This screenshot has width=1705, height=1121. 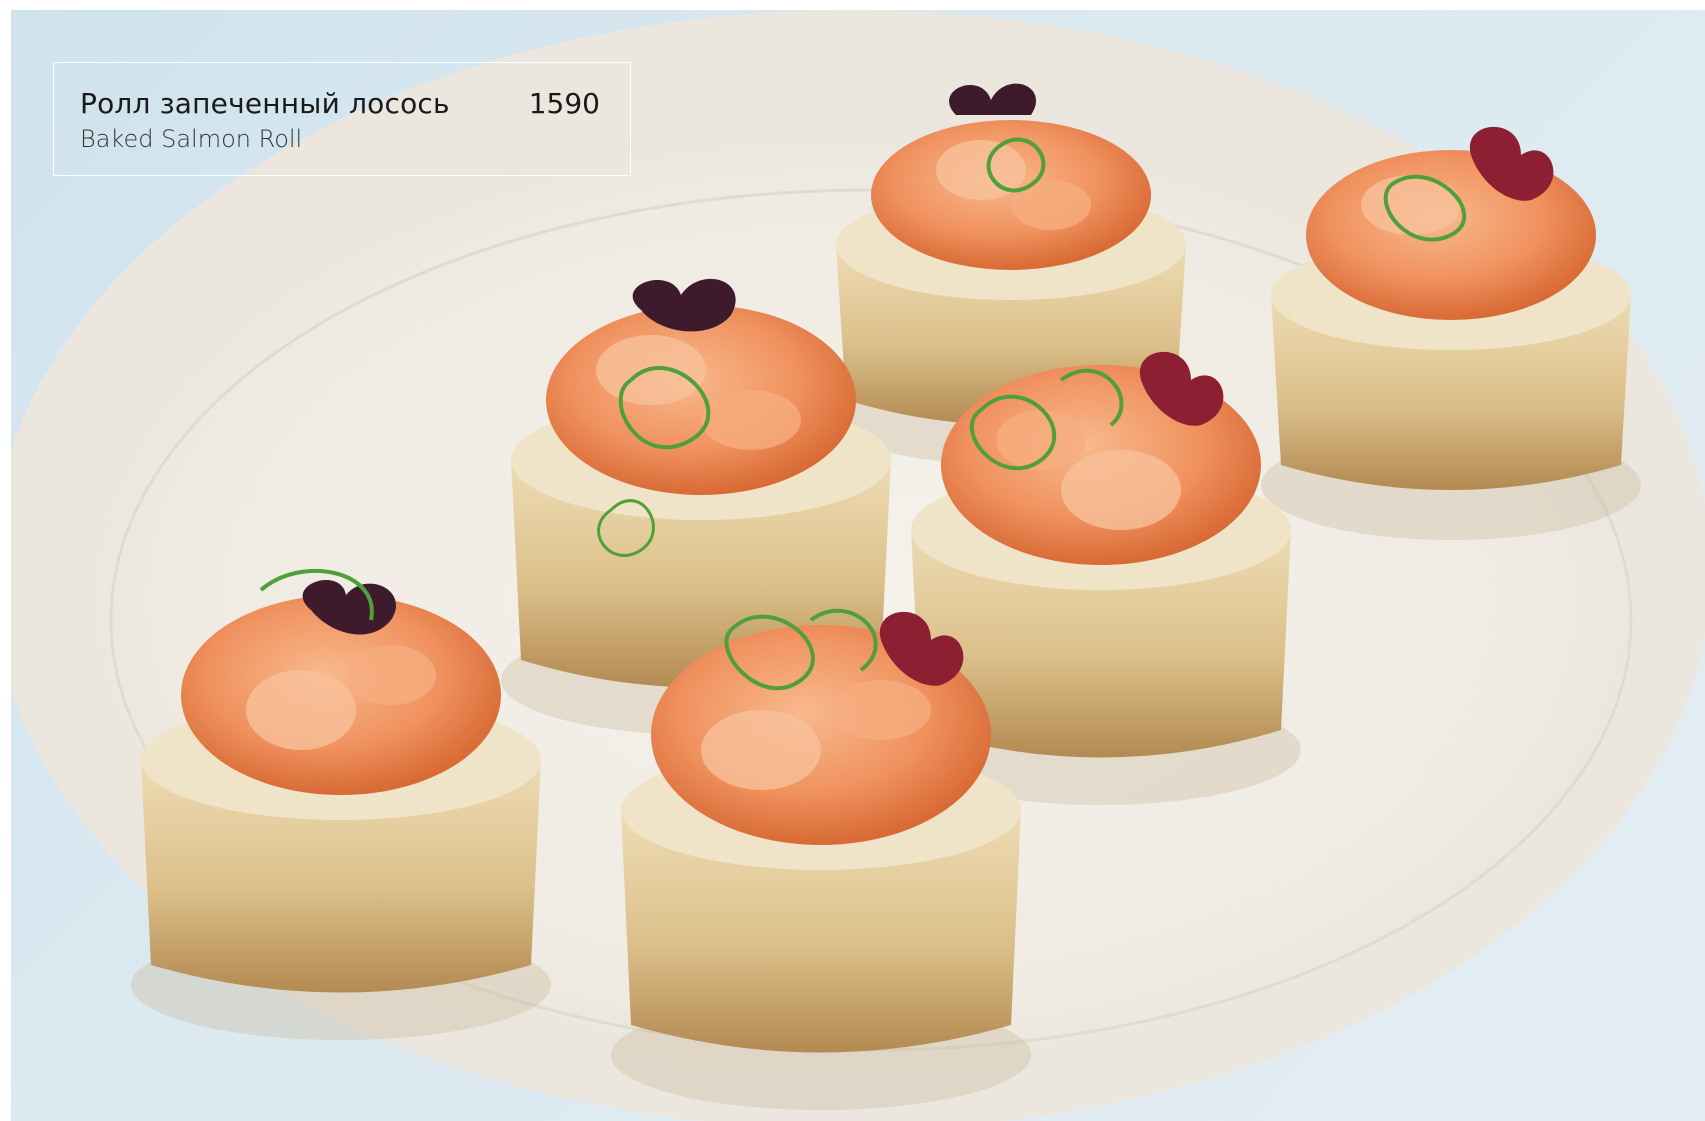 What do you see at coordinates (821, 859) in the screenshot?
I see `roll-piece-front-center` at bounding box center [821, 859].